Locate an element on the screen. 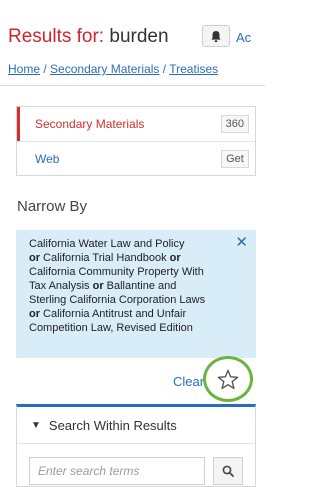  star-outline-icon is located at coordinates (228, 379).